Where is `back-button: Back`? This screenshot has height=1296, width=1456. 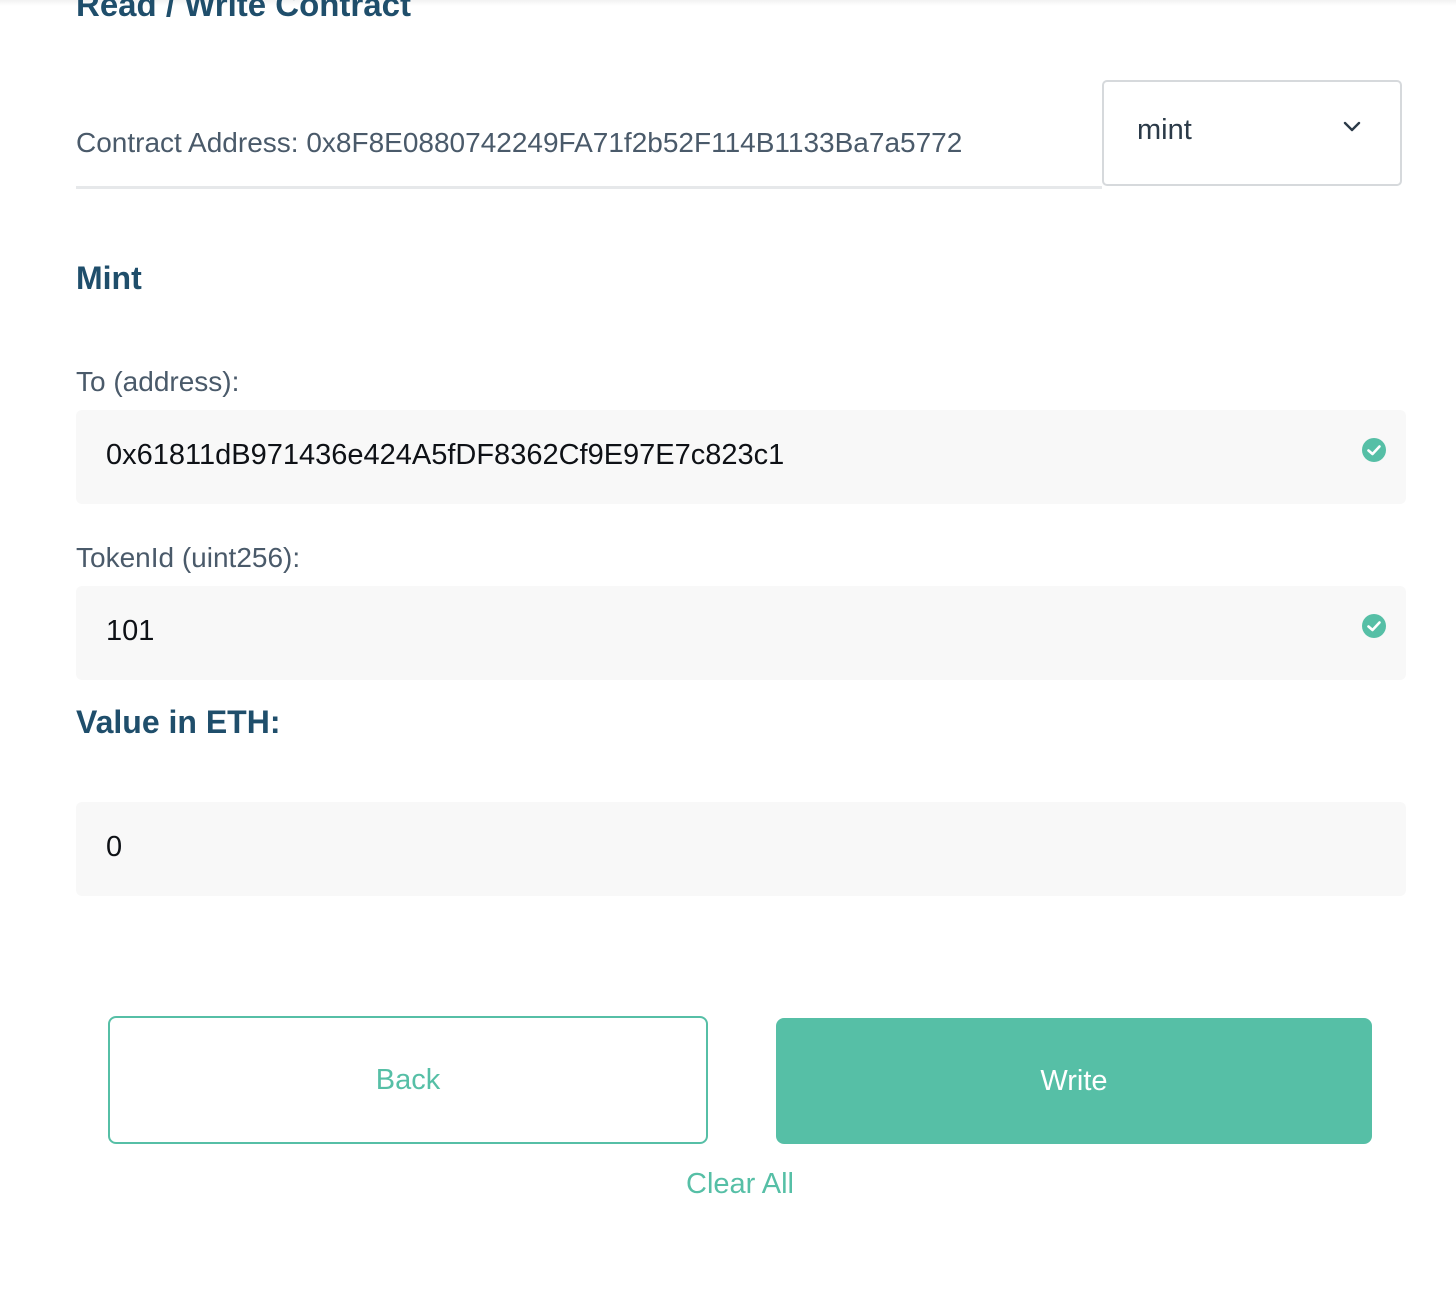
back-button: Back is located at coordinates (408, 1080).